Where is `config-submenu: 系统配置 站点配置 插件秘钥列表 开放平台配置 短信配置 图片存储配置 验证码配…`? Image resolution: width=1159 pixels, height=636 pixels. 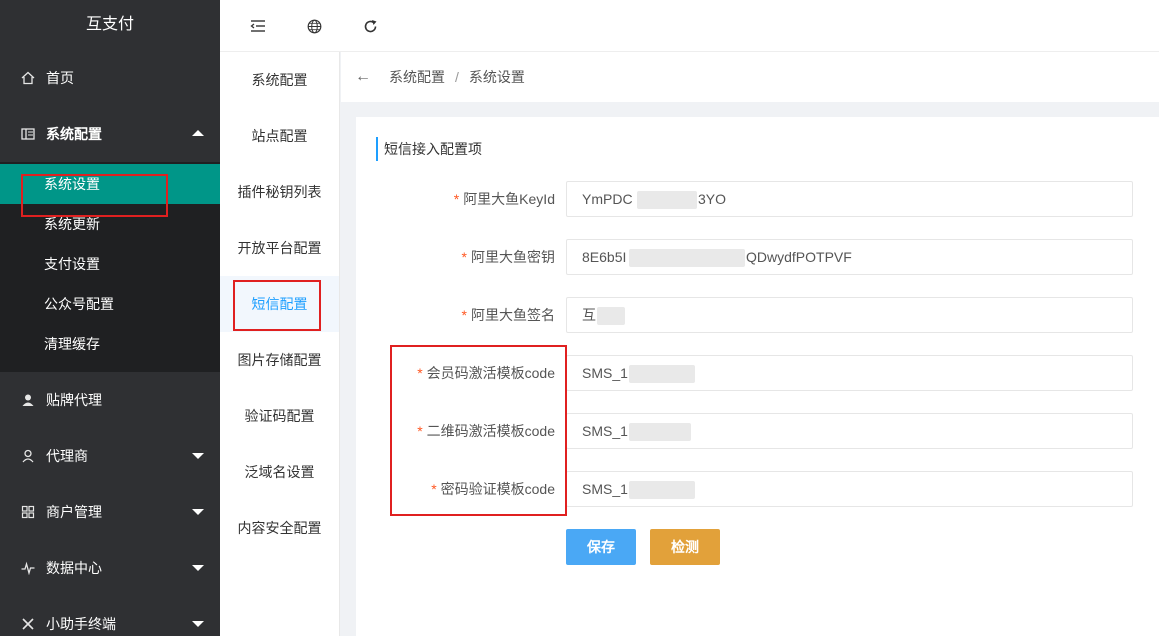
config-submenu: 系统配置 站点配置 插件秘钥列表 开放平台配置 短信配置 图片存储配置 验证码配… is located at coordinates (280, 344).